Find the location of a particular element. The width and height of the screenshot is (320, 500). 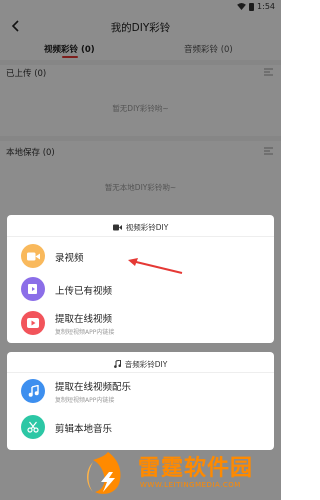

scissors-icon is located at coordinates (33, 427).